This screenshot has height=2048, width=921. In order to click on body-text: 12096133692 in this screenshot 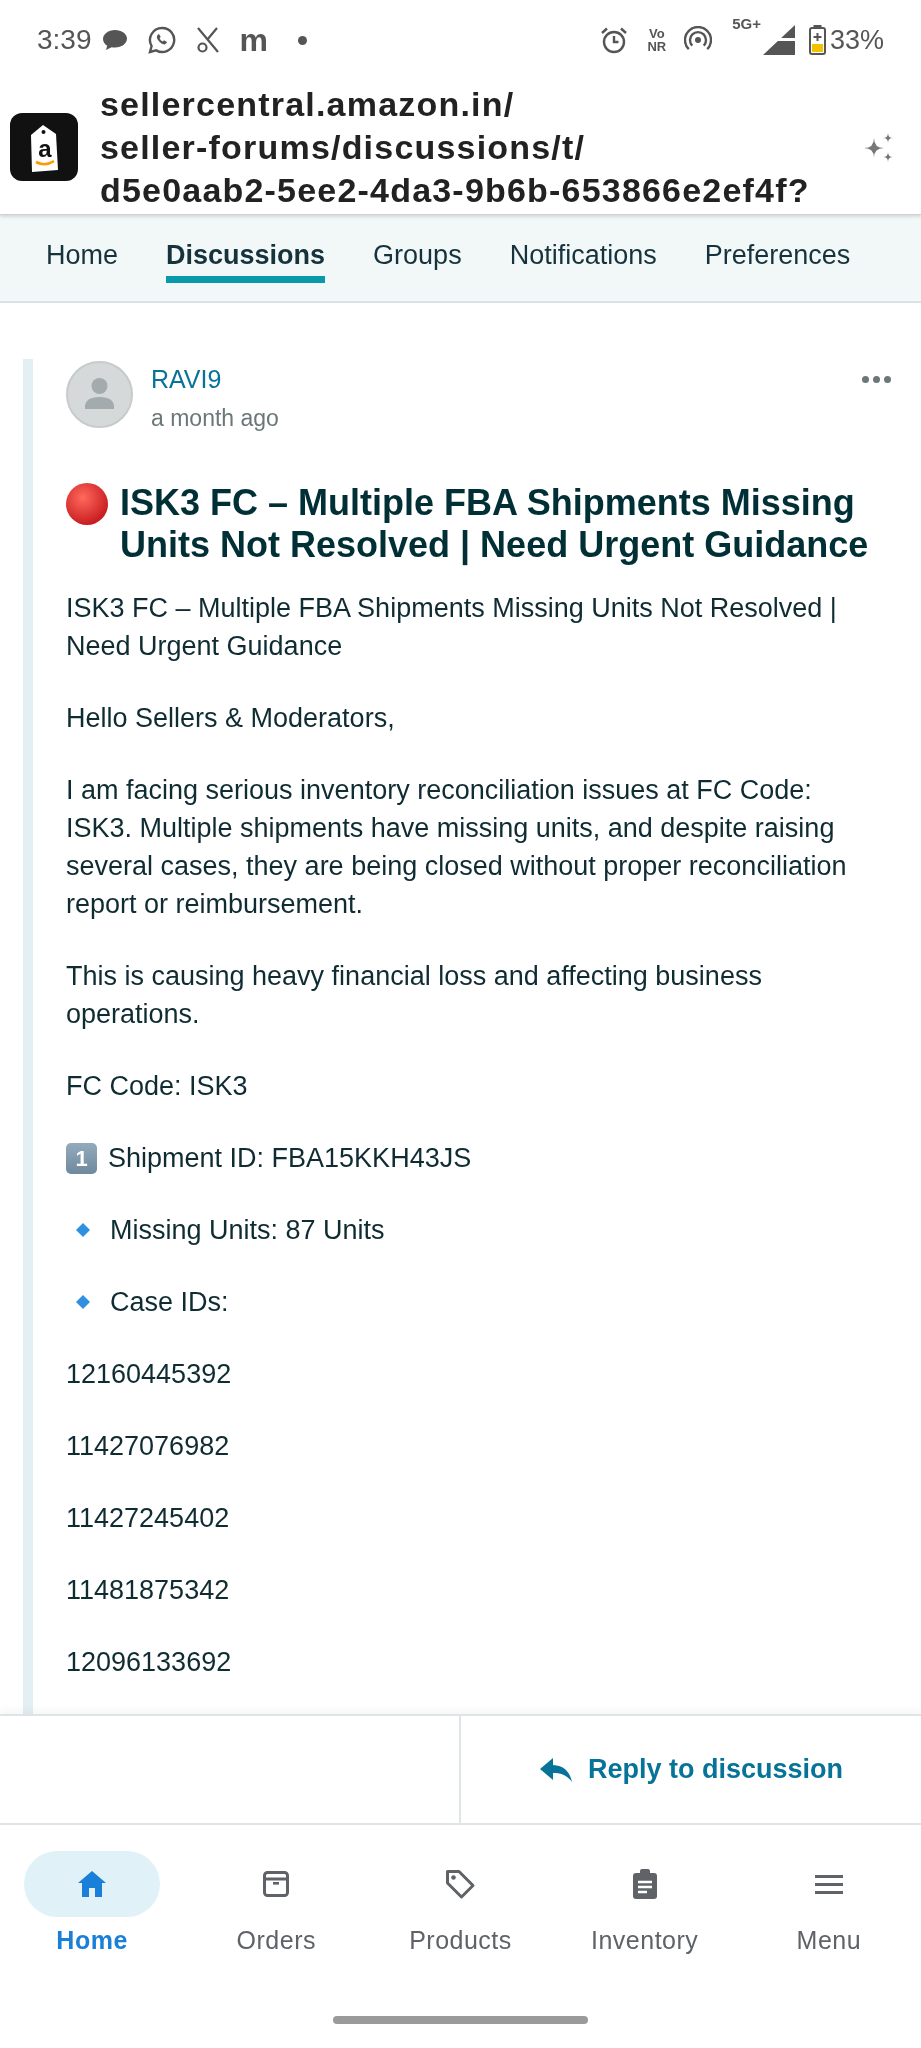, I will do `click(149, 1662)`.